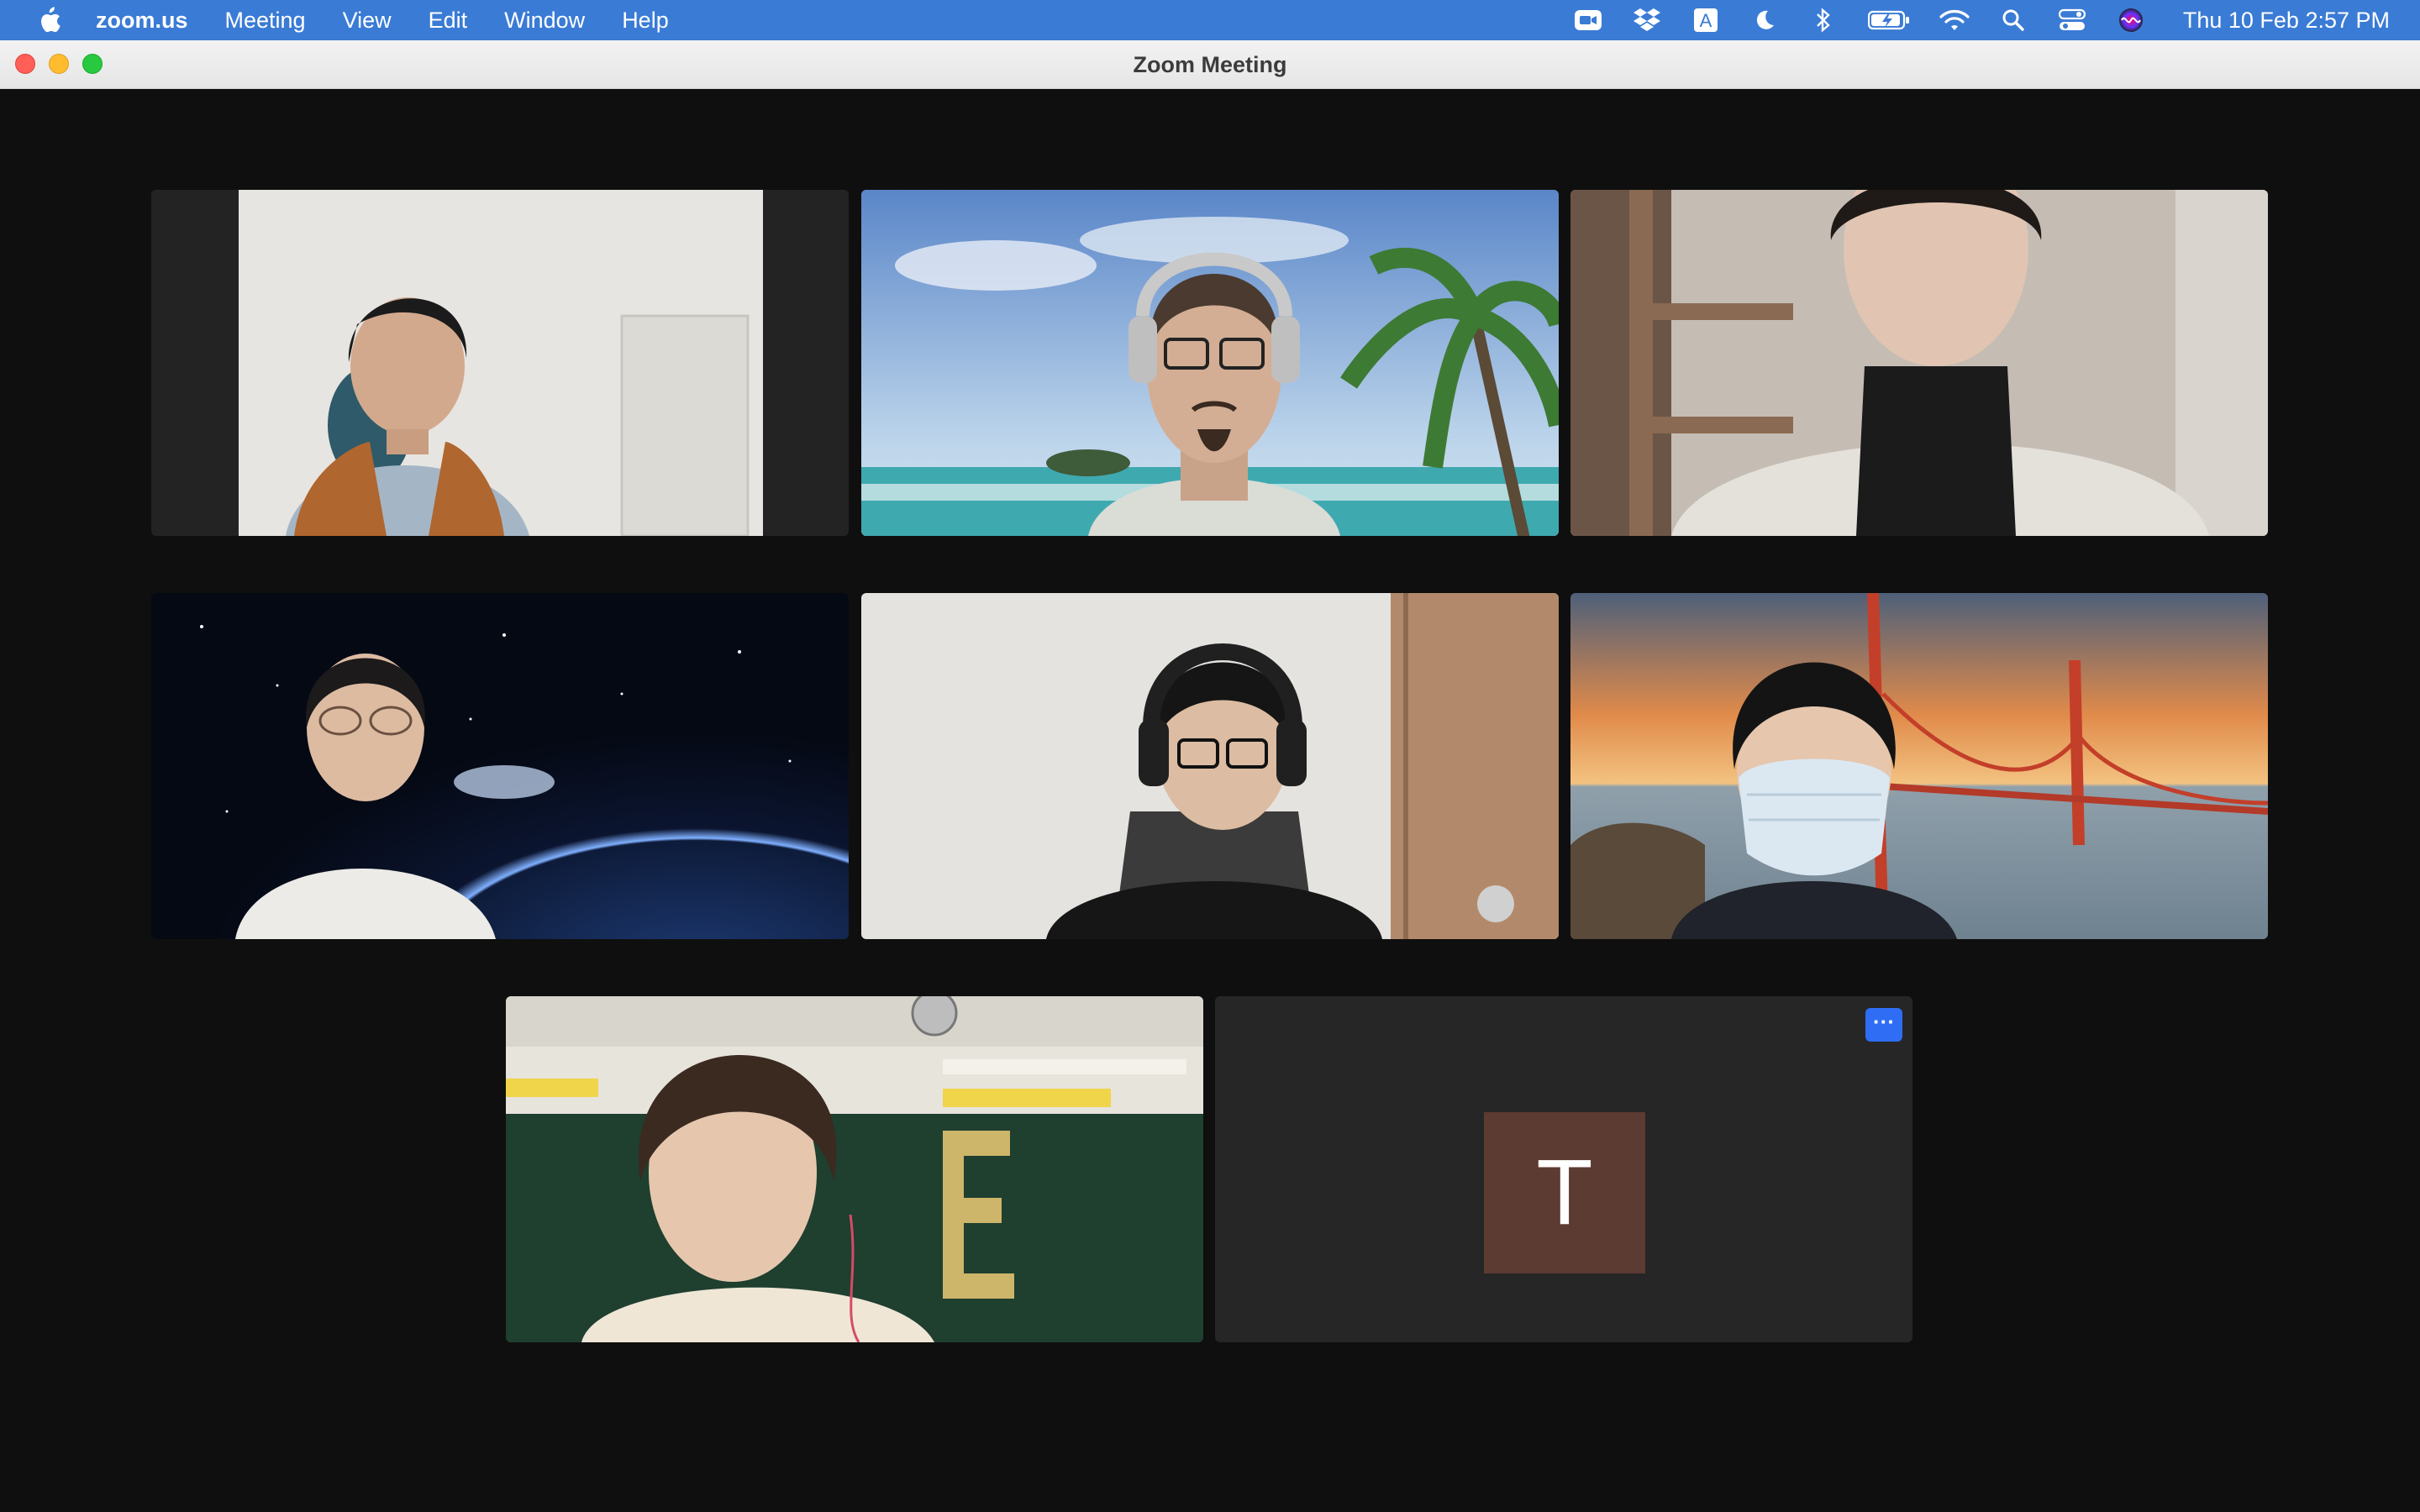 The image size is (2420, 1512). I want to click on spotlight-search-icon, so click(2013, 20).